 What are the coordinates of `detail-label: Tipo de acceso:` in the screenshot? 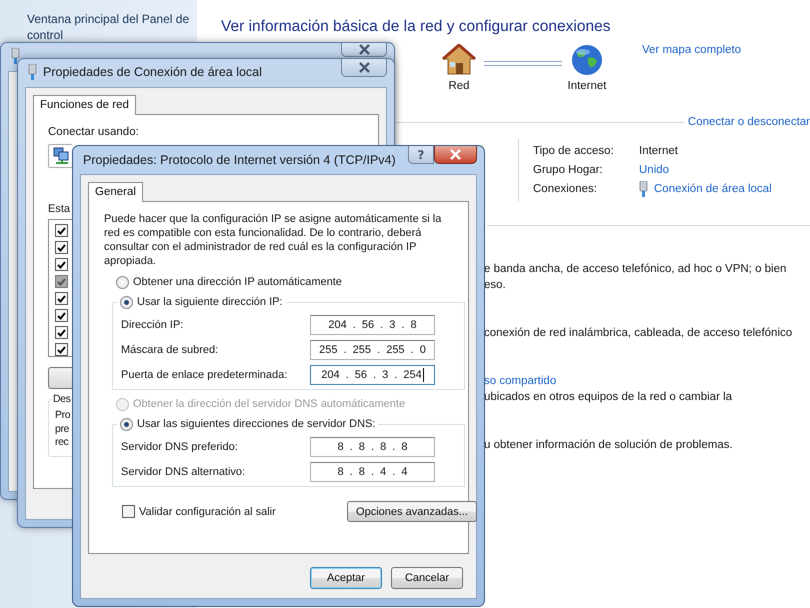 It's located at (574, 151).